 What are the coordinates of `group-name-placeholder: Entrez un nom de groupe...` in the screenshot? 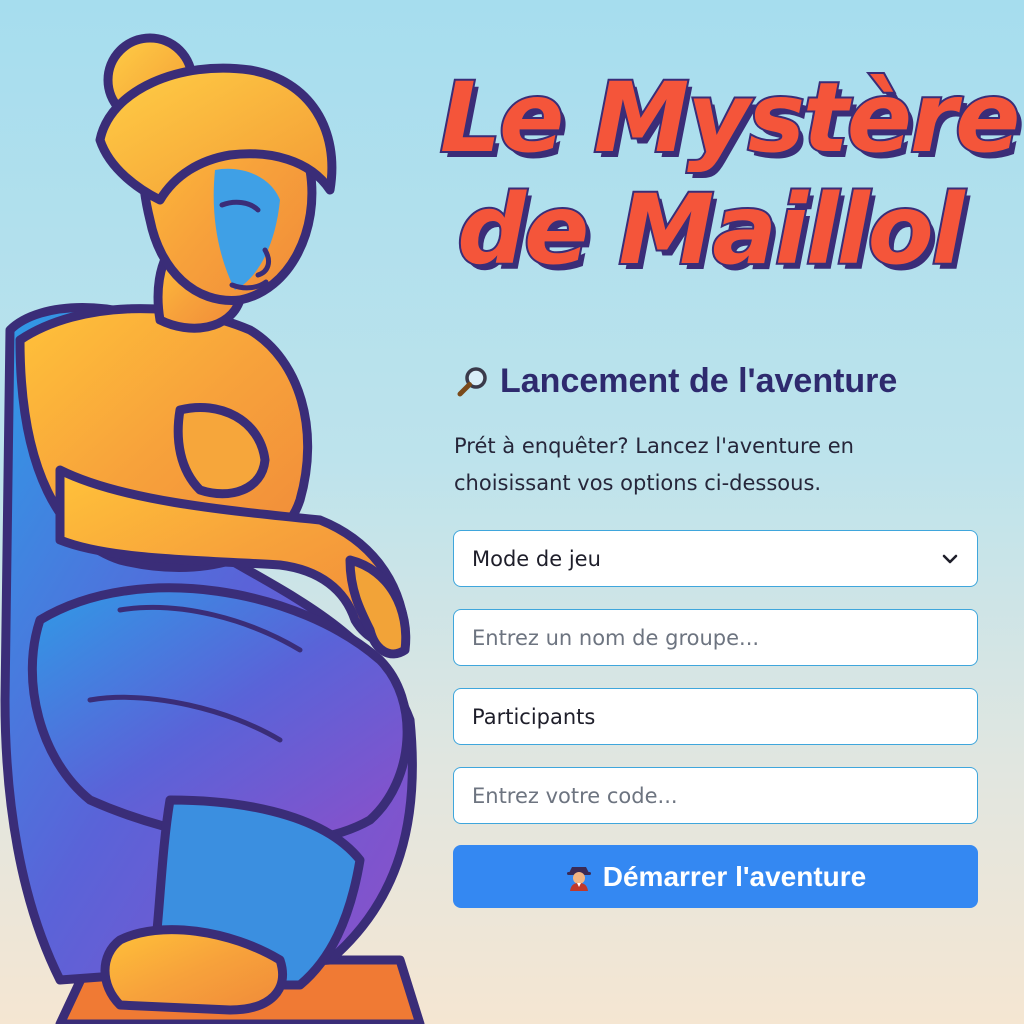 It's located at (616, 637).